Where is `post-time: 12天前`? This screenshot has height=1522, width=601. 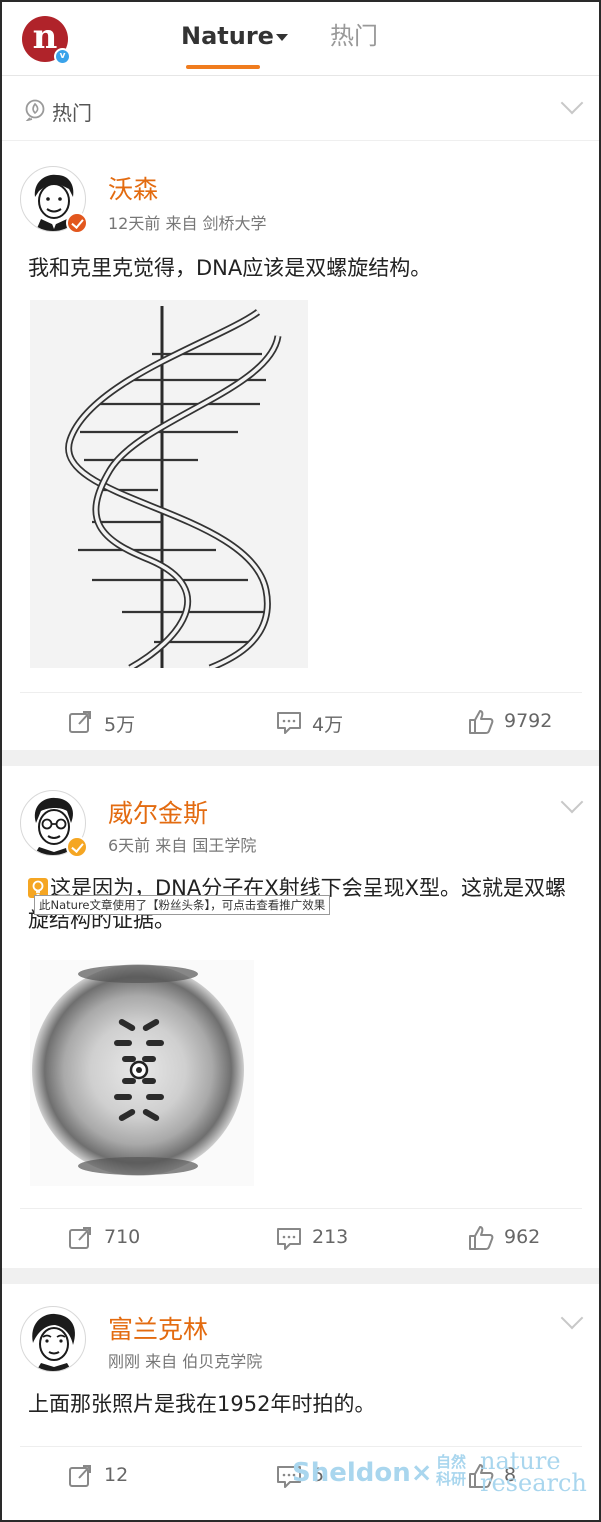
post-time: 12天前 is located at coordinates (134, 223).